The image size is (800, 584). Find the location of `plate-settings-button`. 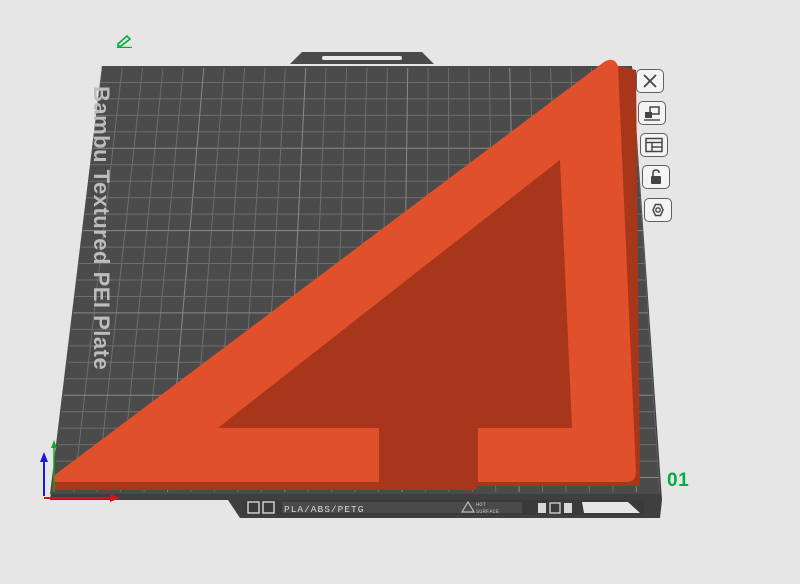

plate-settings-button is located at coordinates (658, 210).